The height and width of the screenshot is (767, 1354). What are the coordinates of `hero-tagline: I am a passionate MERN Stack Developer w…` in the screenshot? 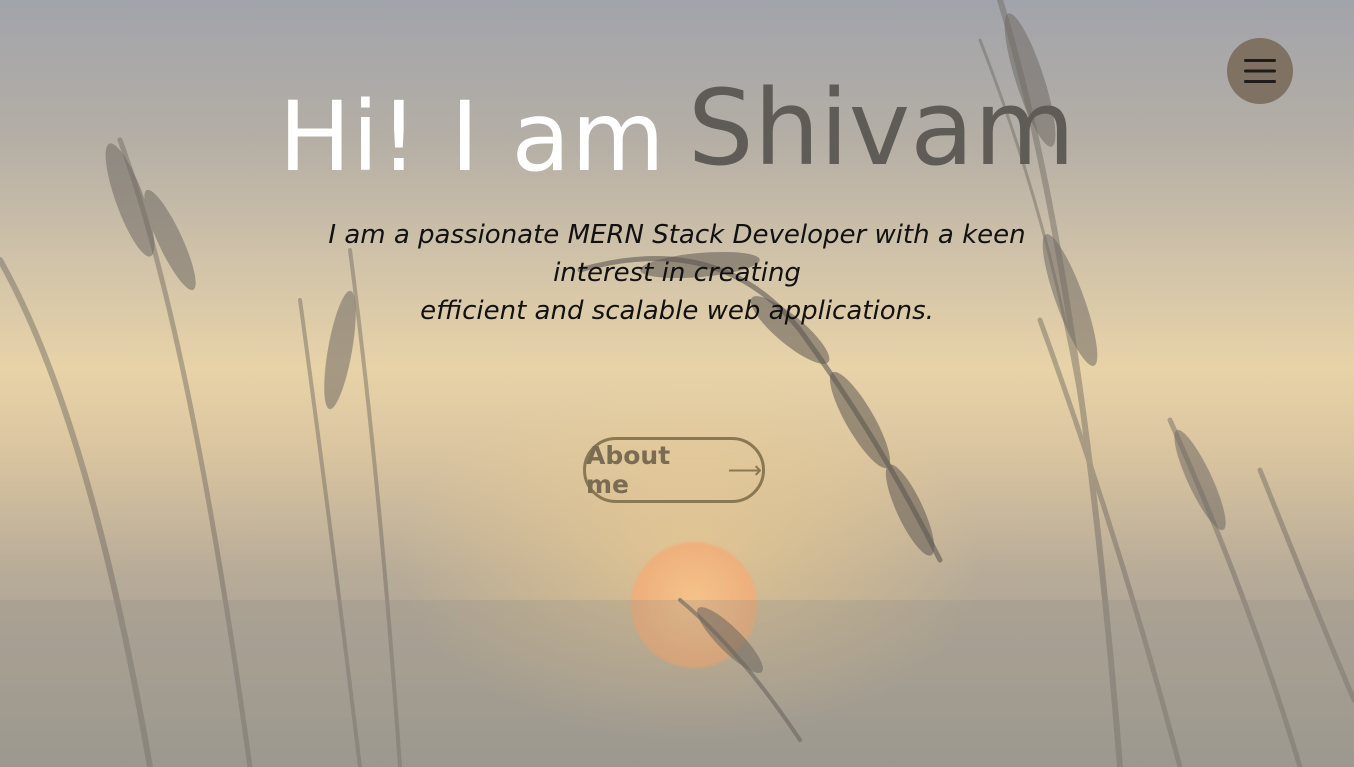 It's located at (677, 273).